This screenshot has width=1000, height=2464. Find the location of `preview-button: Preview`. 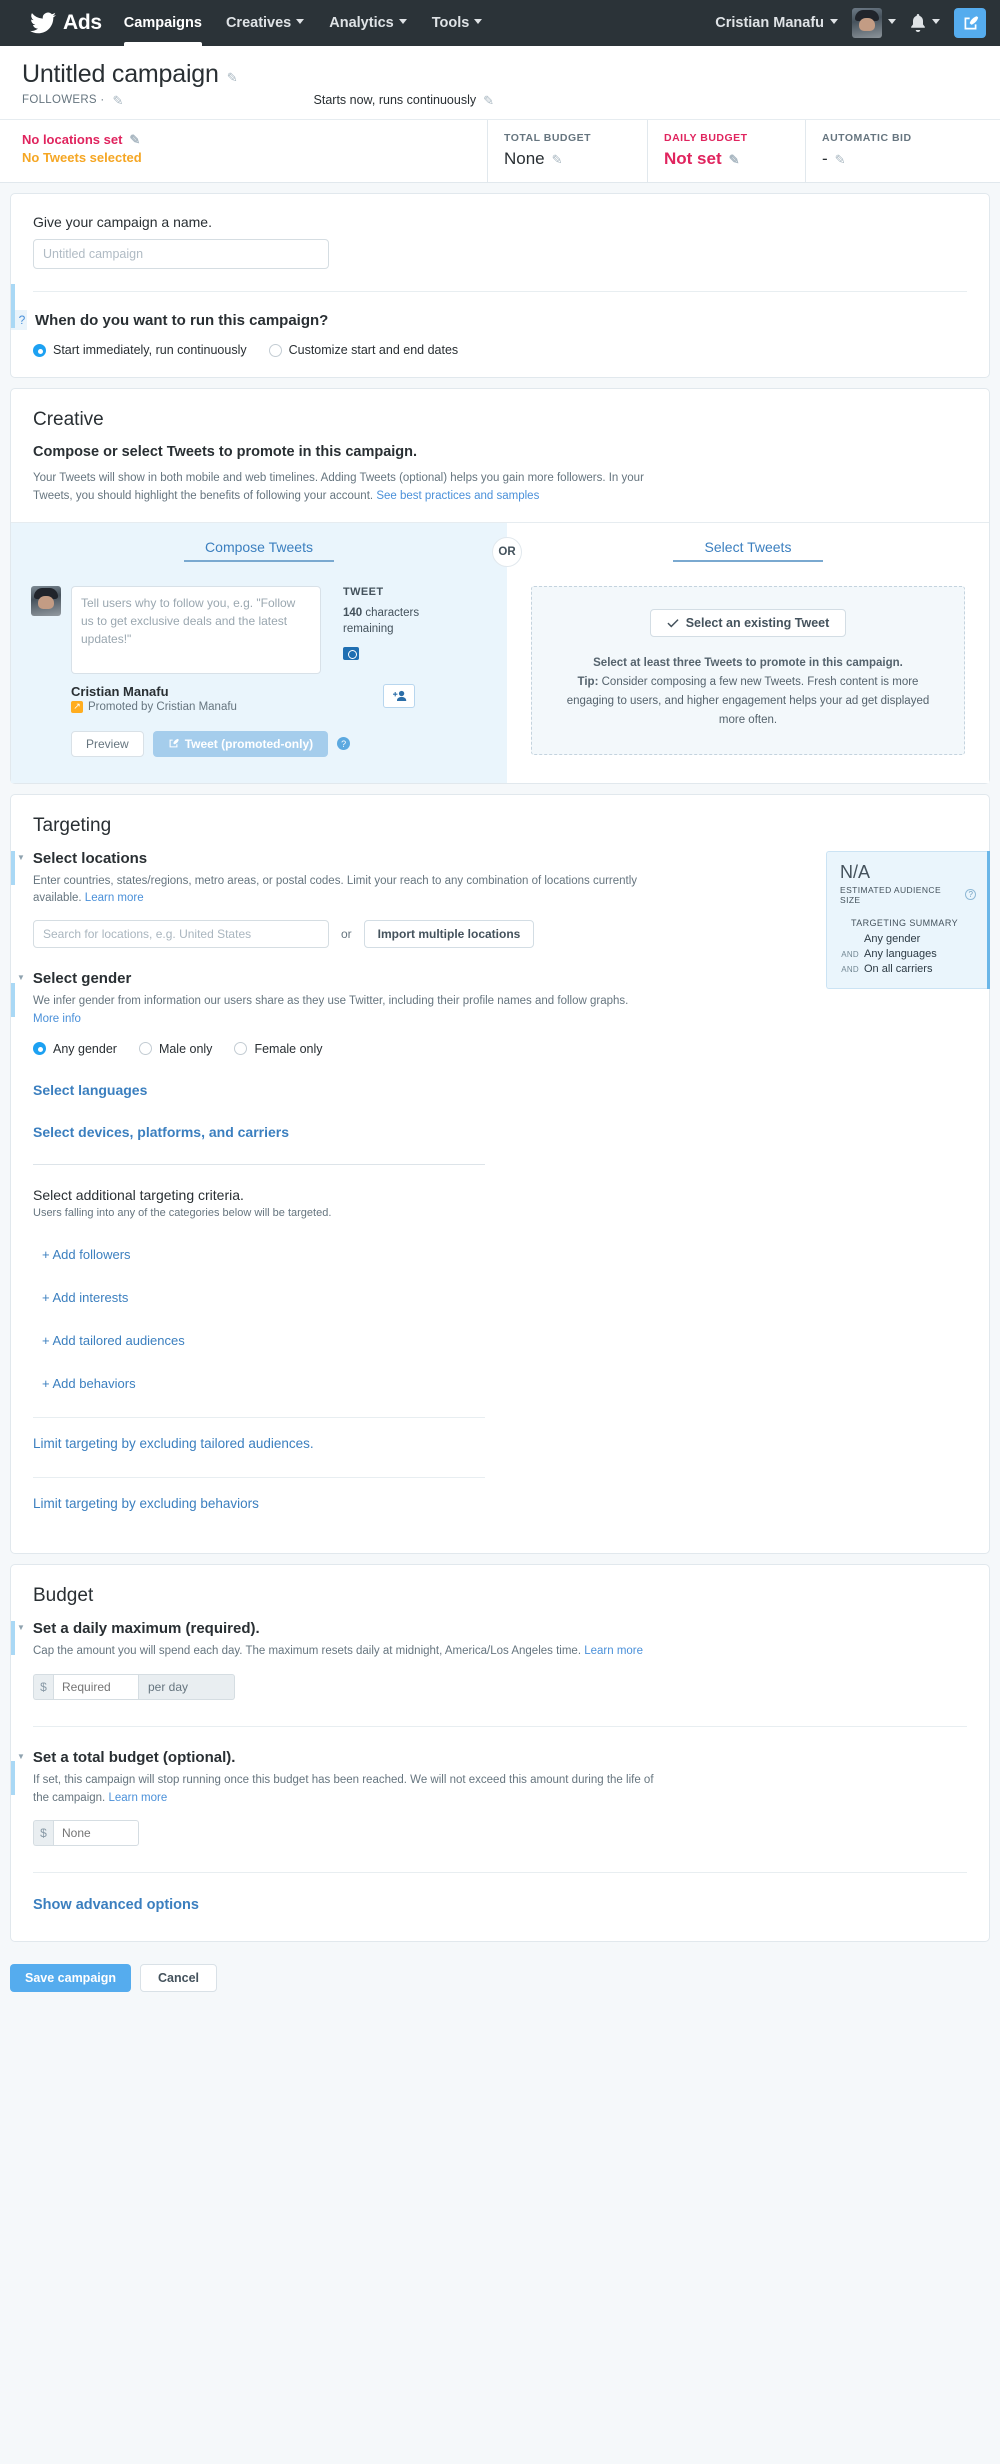

preview-button: Preview is located at coordinates (107, 743).